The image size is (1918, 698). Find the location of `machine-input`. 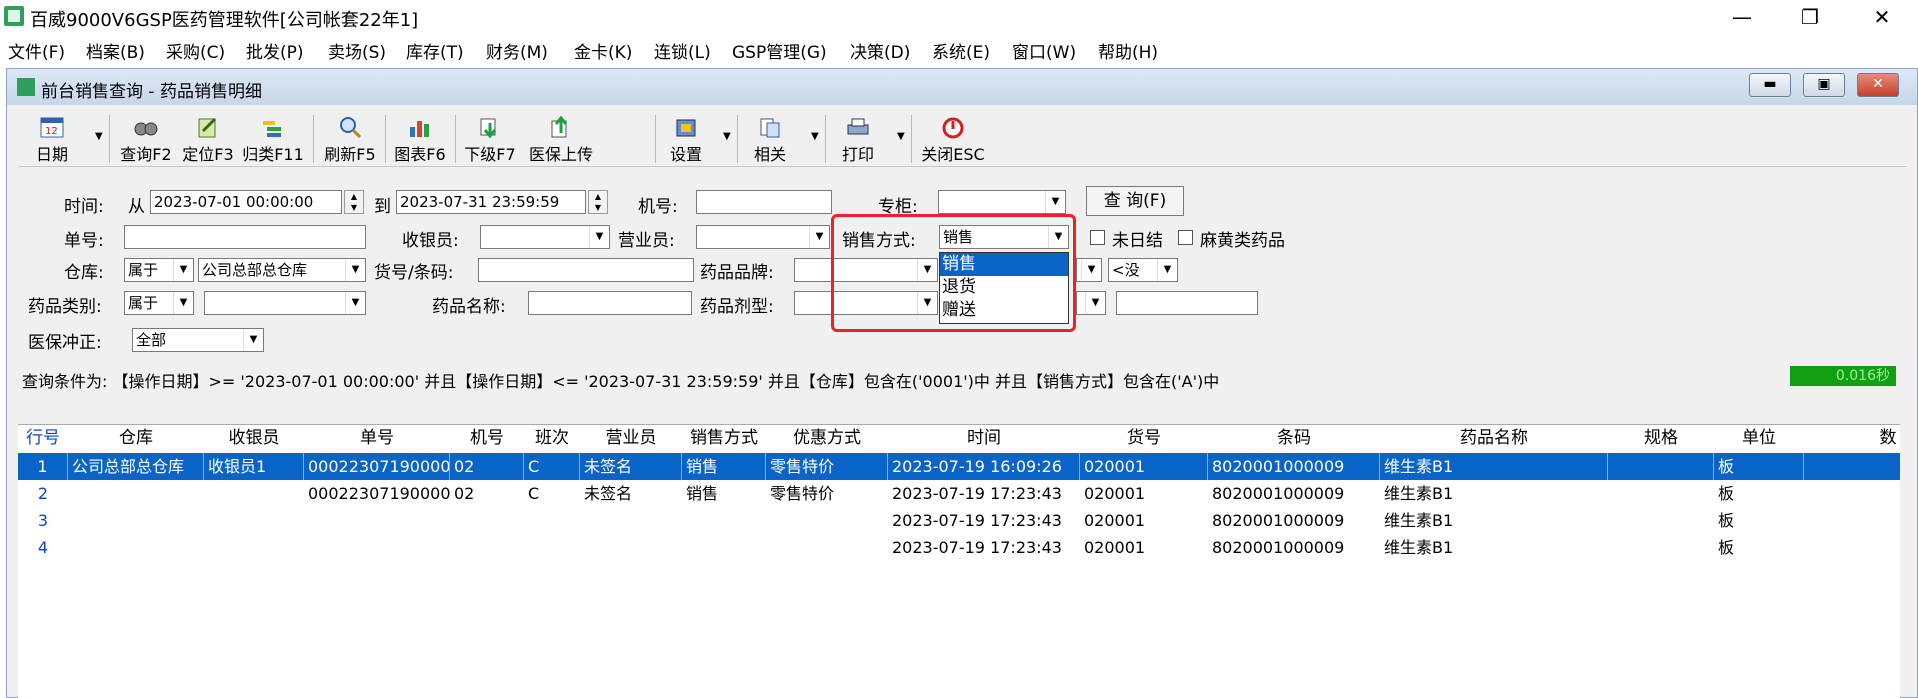

machine-input is located at coordinates (764, 202).